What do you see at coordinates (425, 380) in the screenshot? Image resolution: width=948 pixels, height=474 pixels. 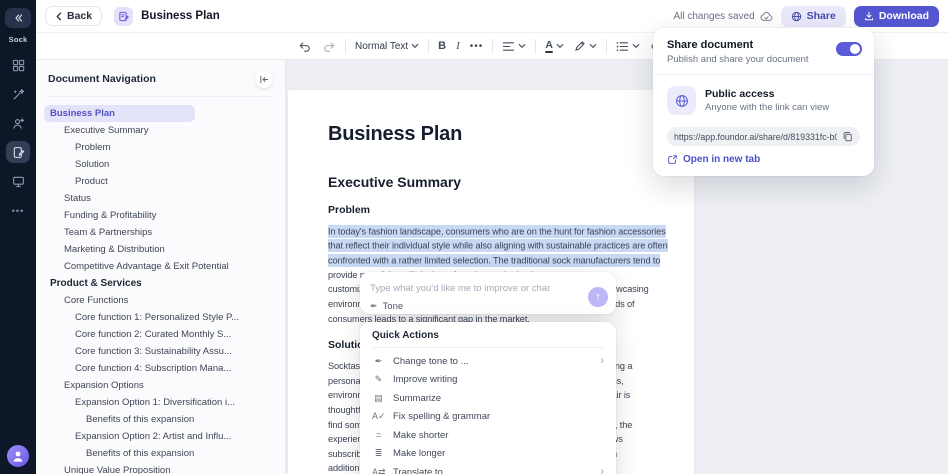 I see `quick-action-label: Improve writing` at bounding box center [425, 380].